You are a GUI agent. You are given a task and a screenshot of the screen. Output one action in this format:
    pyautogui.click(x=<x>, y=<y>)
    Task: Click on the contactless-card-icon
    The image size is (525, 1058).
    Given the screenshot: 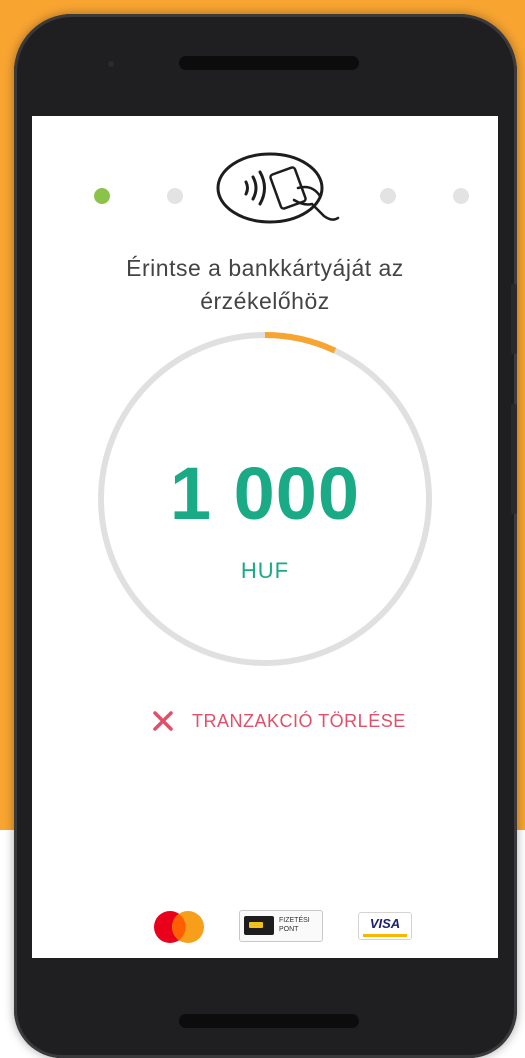 What is the action you would take?
    pyautogui.click(x=278, y=188)
    